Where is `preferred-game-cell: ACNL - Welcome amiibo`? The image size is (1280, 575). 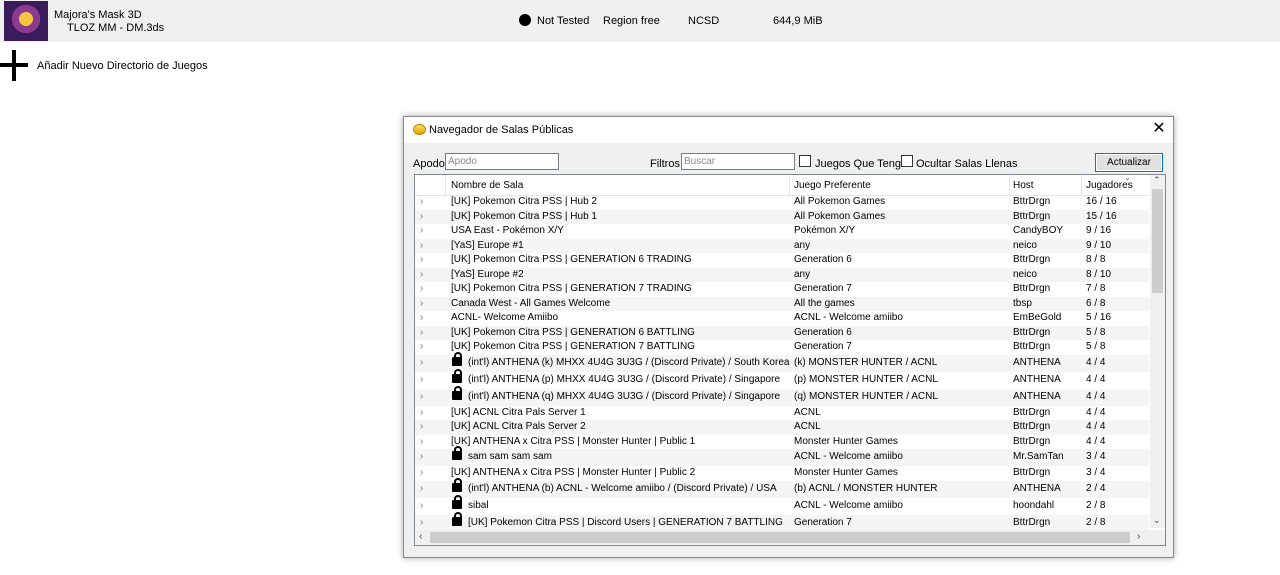 preferred-game-cell: ACNL - Welcome amiibo is located at coordinates (848, 456).